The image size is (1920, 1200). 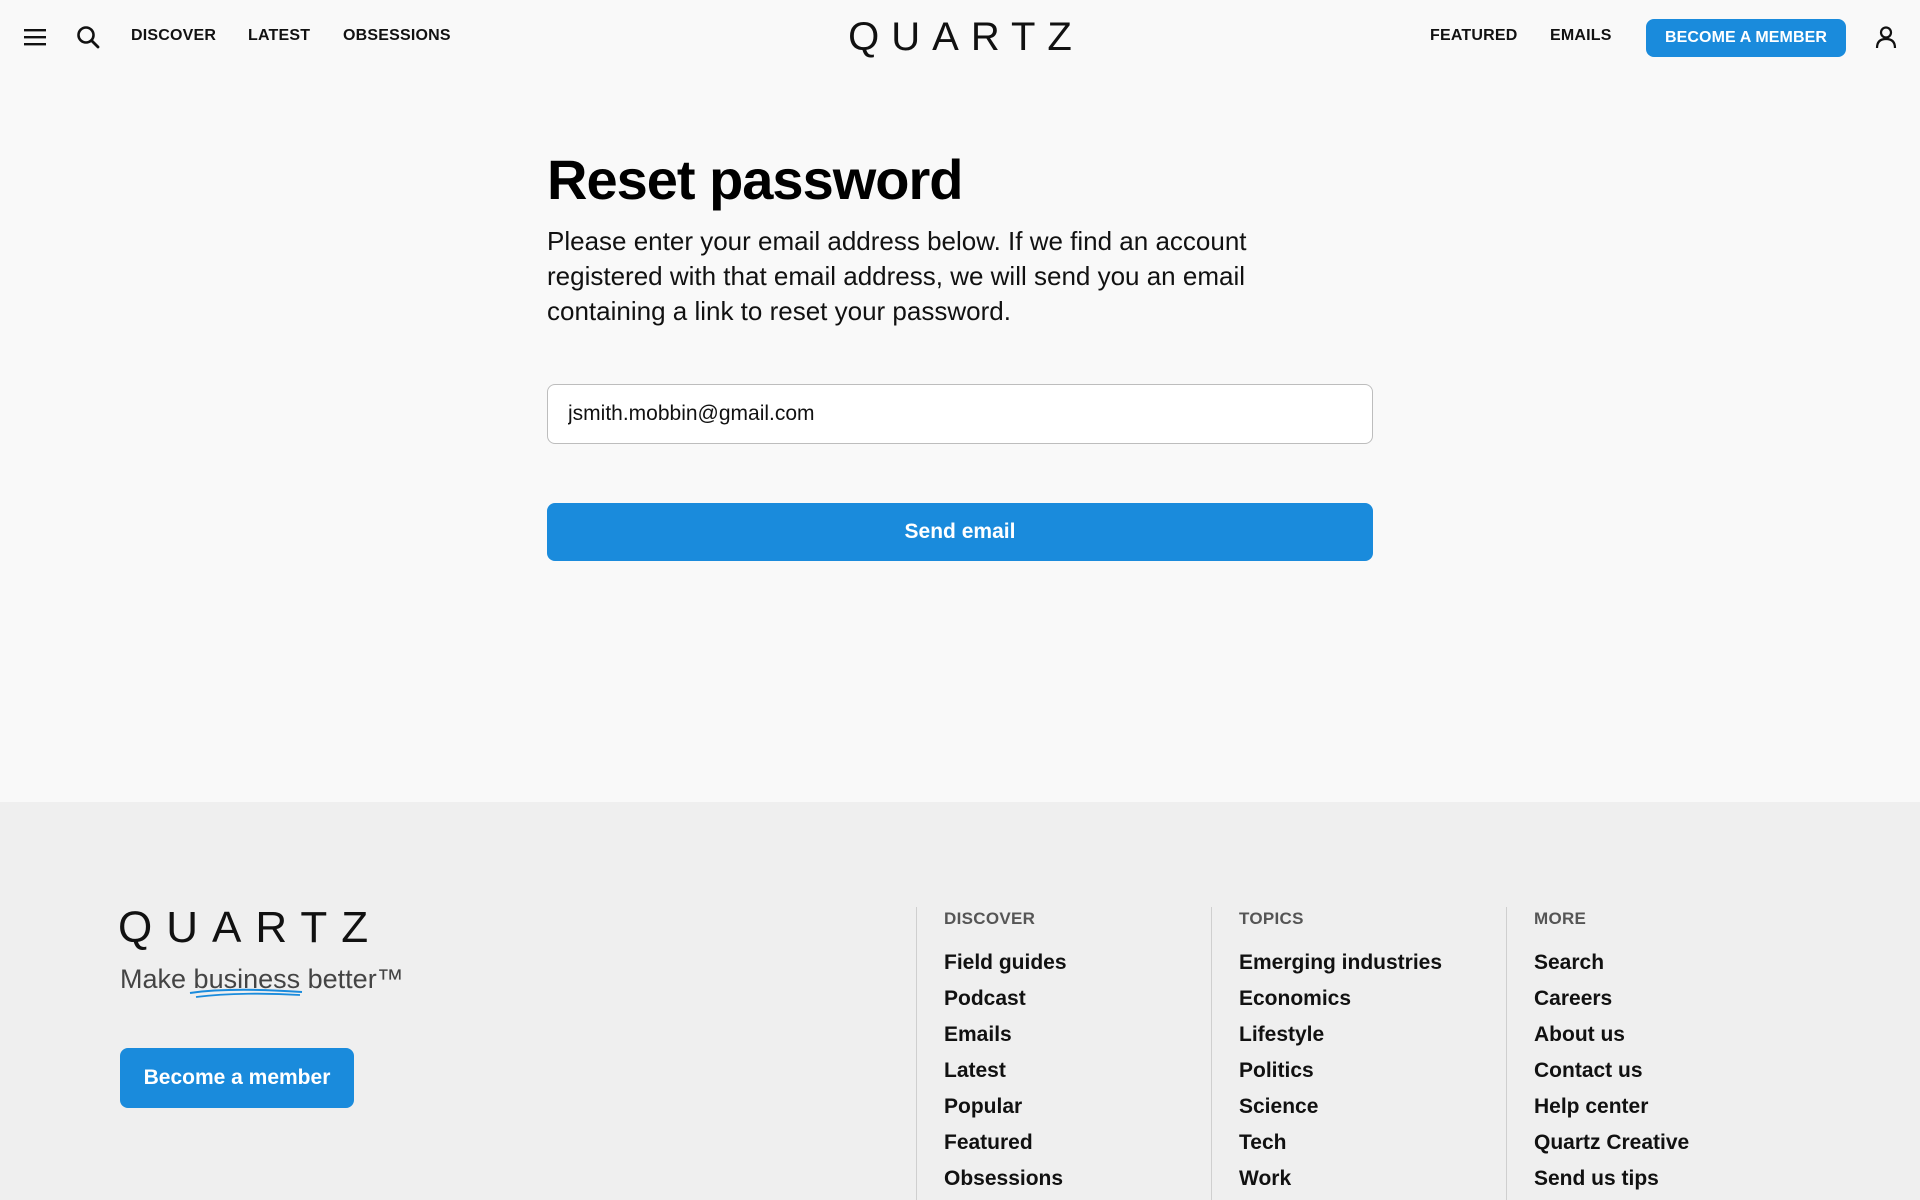 I want to click on footer-link-featured: Featured, so click(x=1065, y=1143).